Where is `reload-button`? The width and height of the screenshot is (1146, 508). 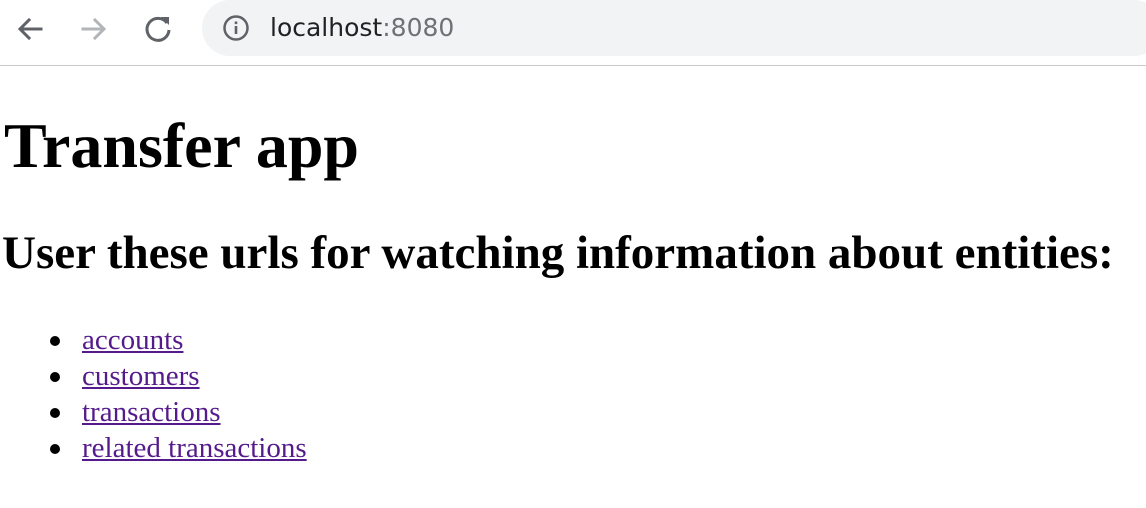 reload-button is located at coordinates (158, 29).